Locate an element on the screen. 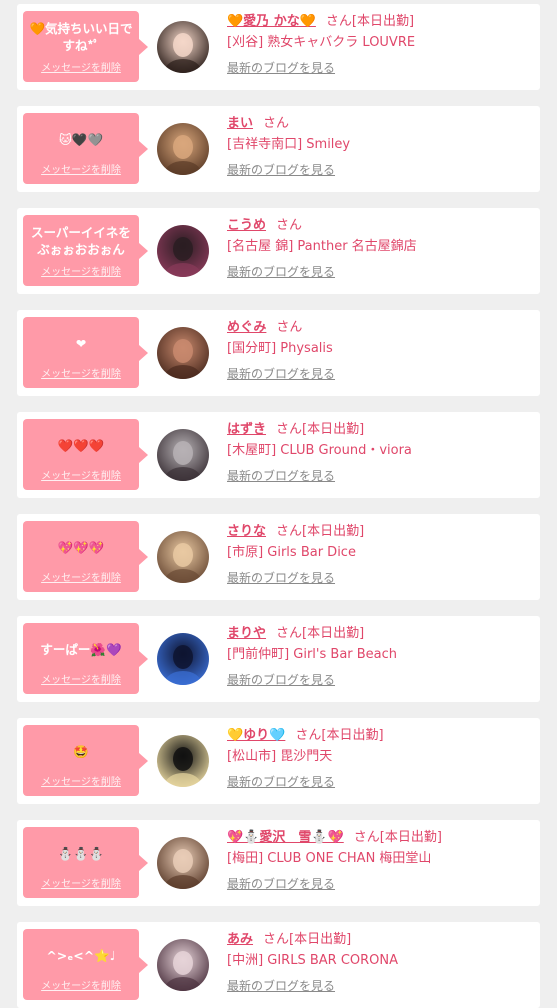  shop-name: [刈谷] 熟女キャバクラ LOUVRE is located at coordinates (321, 42).